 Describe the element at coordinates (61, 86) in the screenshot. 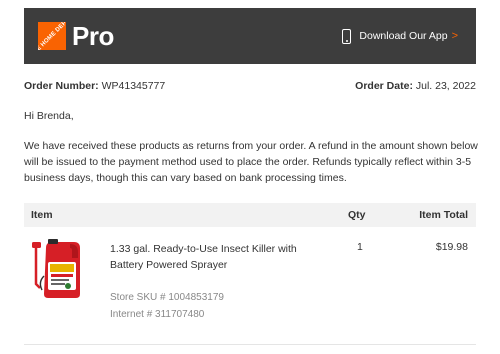

I see `order-number-label: Order Number:` at that location.